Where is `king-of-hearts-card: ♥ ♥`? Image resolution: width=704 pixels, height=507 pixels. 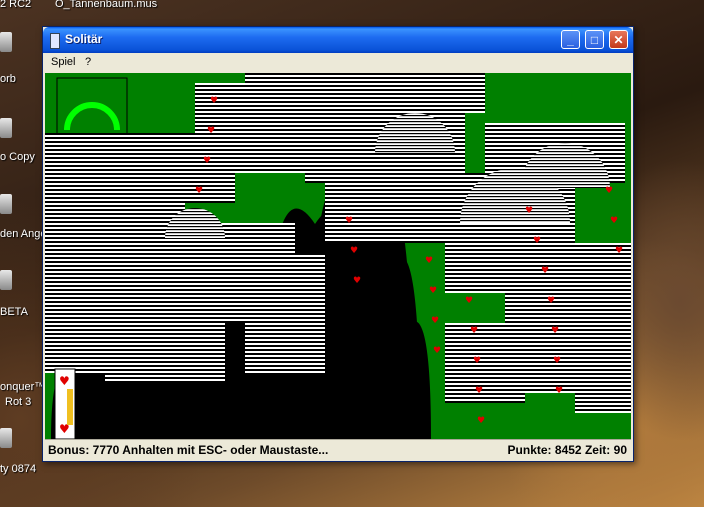
king-of-hearts-card: ♥ ♥ is located at coordinates (65, 403).